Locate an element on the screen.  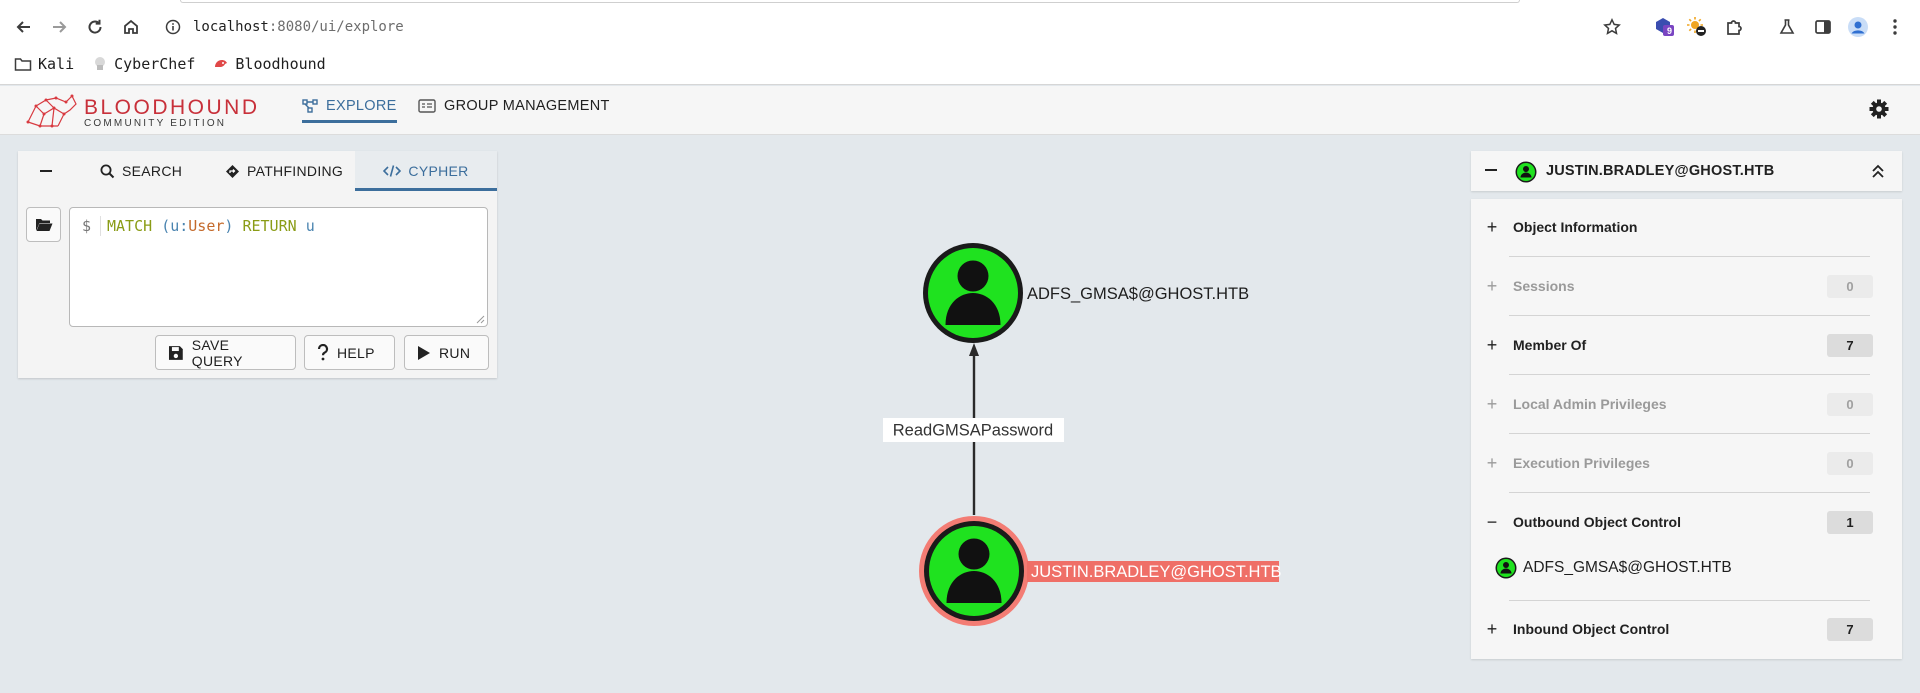
logo-title: BLOODHOUND is located at coordinates (172, 107).